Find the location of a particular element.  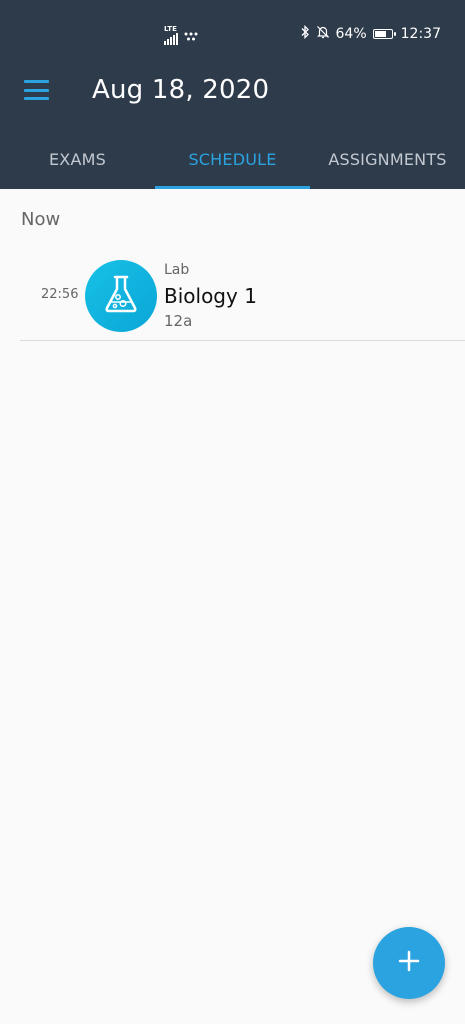

status-right: 64% 12:37 is located at coordinates (370, 33).